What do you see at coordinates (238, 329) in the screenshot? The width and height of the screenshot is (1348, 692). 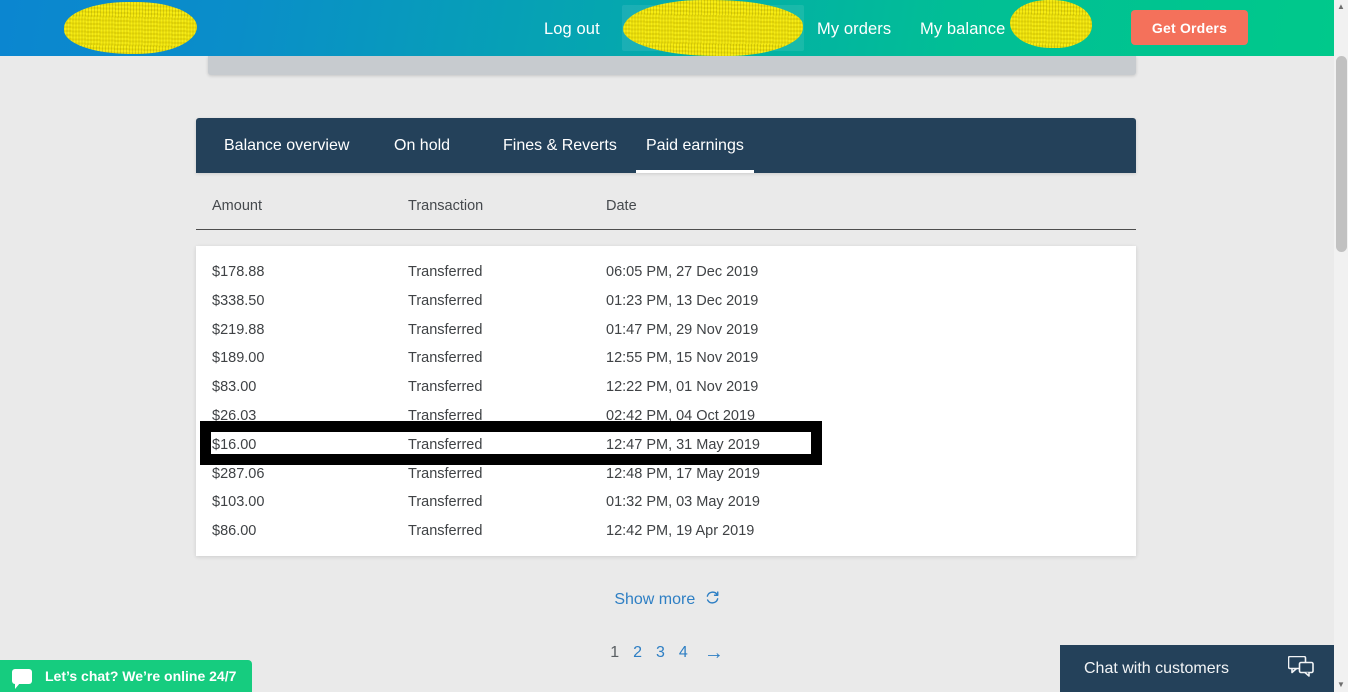 I see `cell-amount: $219.88` at bounding box center [238, 329].